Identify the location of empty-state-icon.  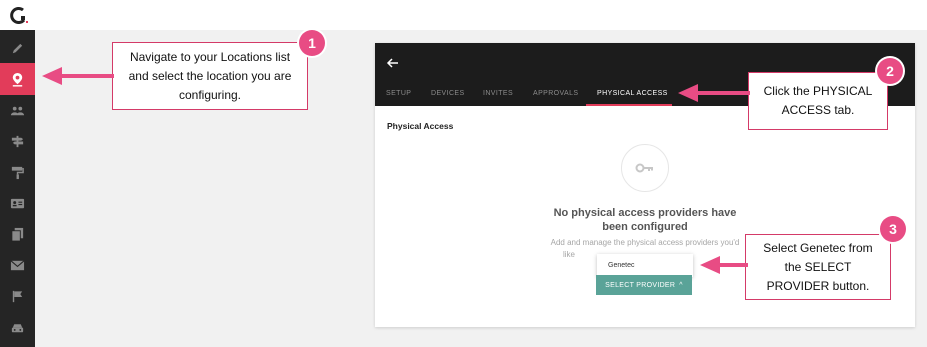
(645, 168).